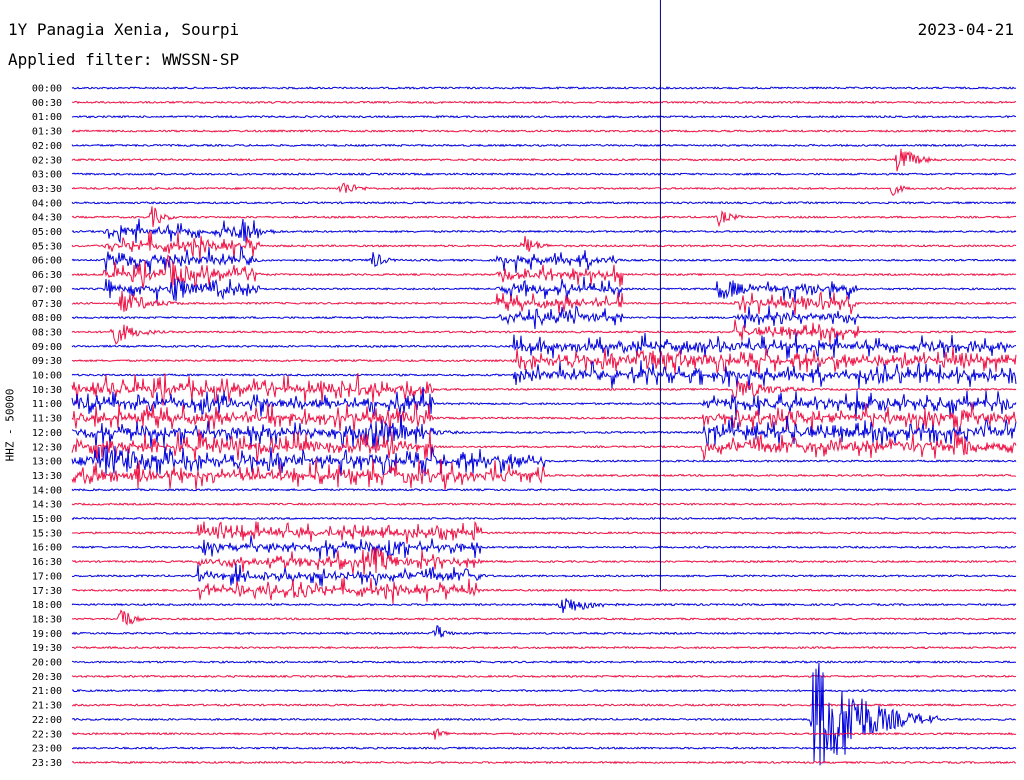 This screenshot has height=780, width=1024. Describe the element at coordinates (47, 533) in the screenshot. I see `time-tick-label: 15:30` at that location.